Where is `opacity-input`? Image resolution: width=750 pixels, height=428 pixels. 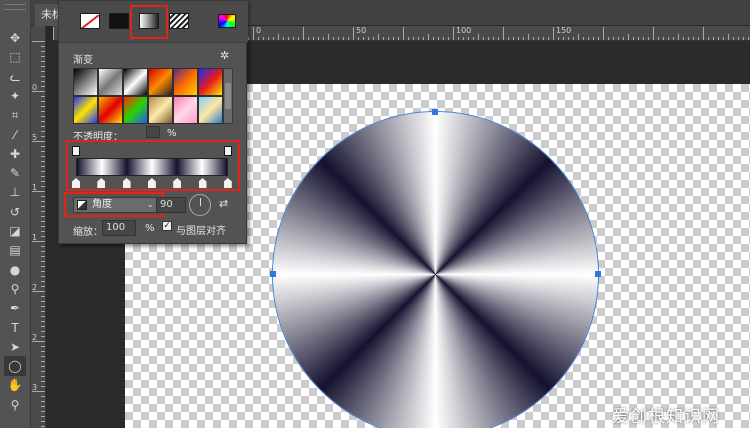
opacity-input is located at coordinates (153, 132).